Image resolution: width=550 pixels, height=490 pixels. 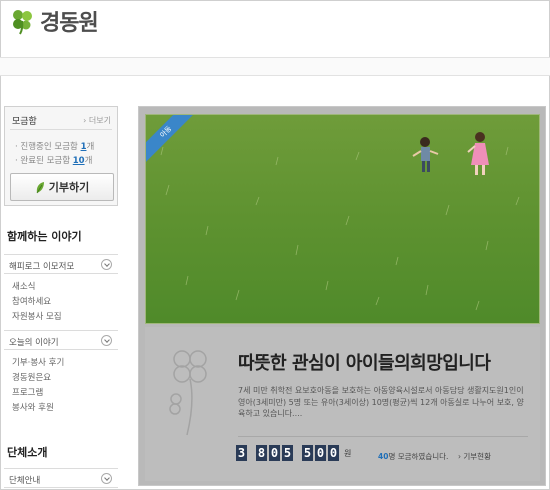 What do you see at coordinates (69, 23) in the screenshot?
I see `logo-text: 경동원` at bounding box center [69, 23].